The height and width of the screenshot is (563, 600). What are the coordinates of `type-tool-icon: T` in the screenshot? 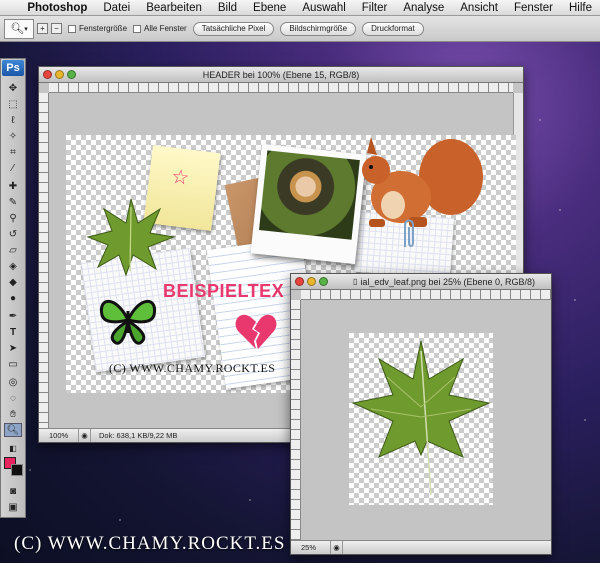 It's located at (13, 332).